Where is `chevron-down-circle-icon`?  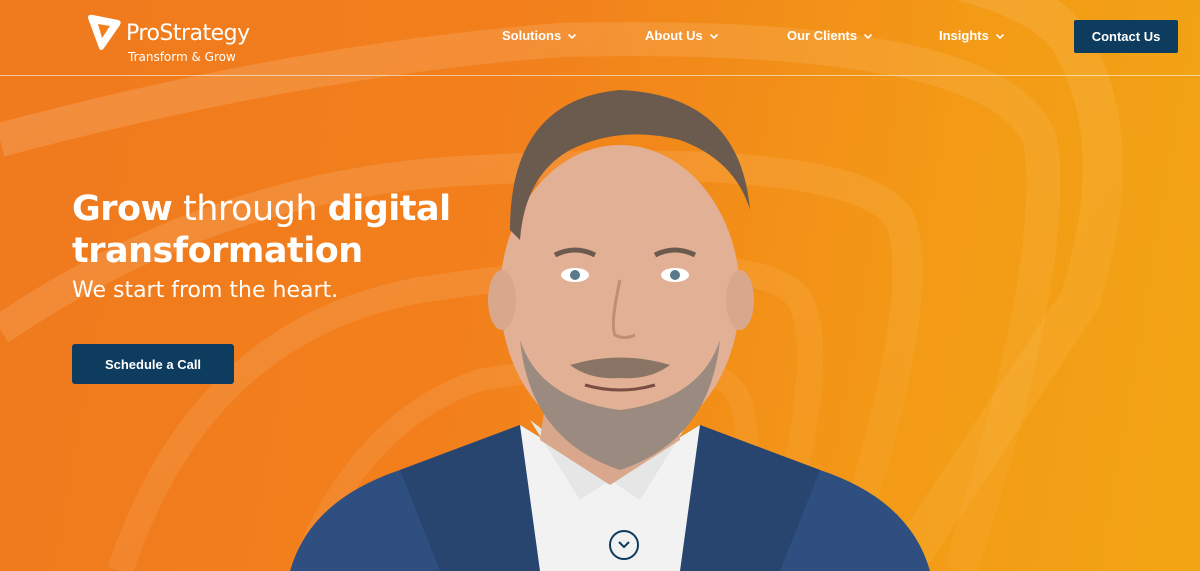
chevron-down-circle-icon is located at coordinates (624, 545).